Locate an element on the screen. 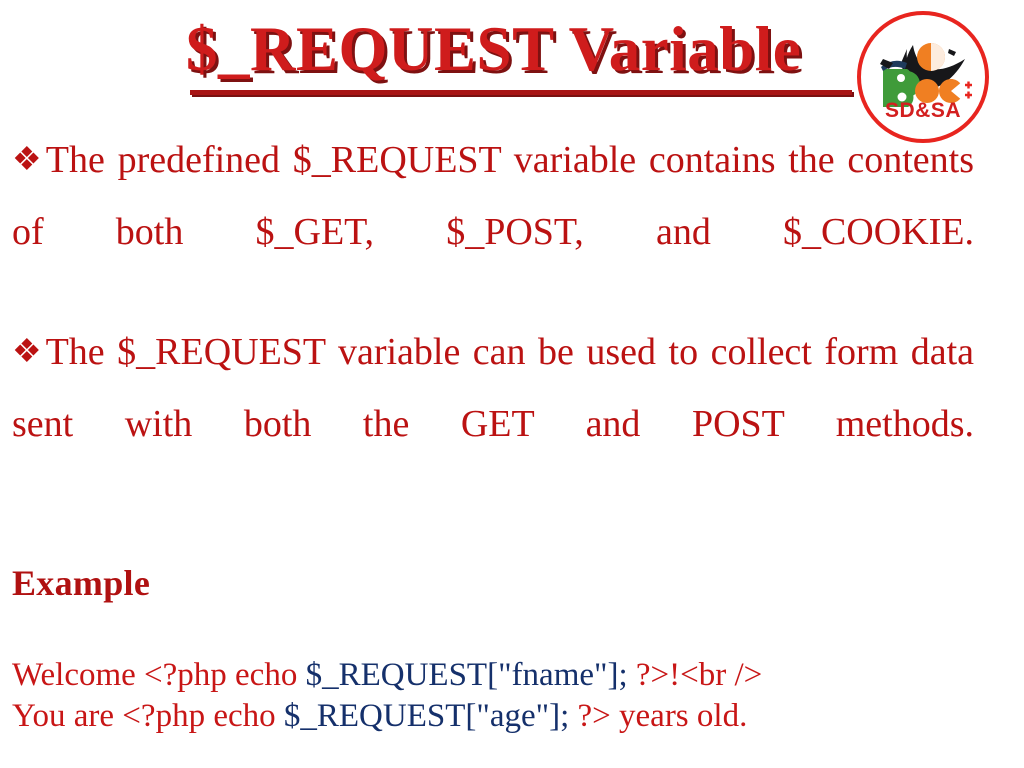 The height and width of the screenshot is (768, 1024). page-title: $_REQUEST Variable is located at coordinates (494, 49).